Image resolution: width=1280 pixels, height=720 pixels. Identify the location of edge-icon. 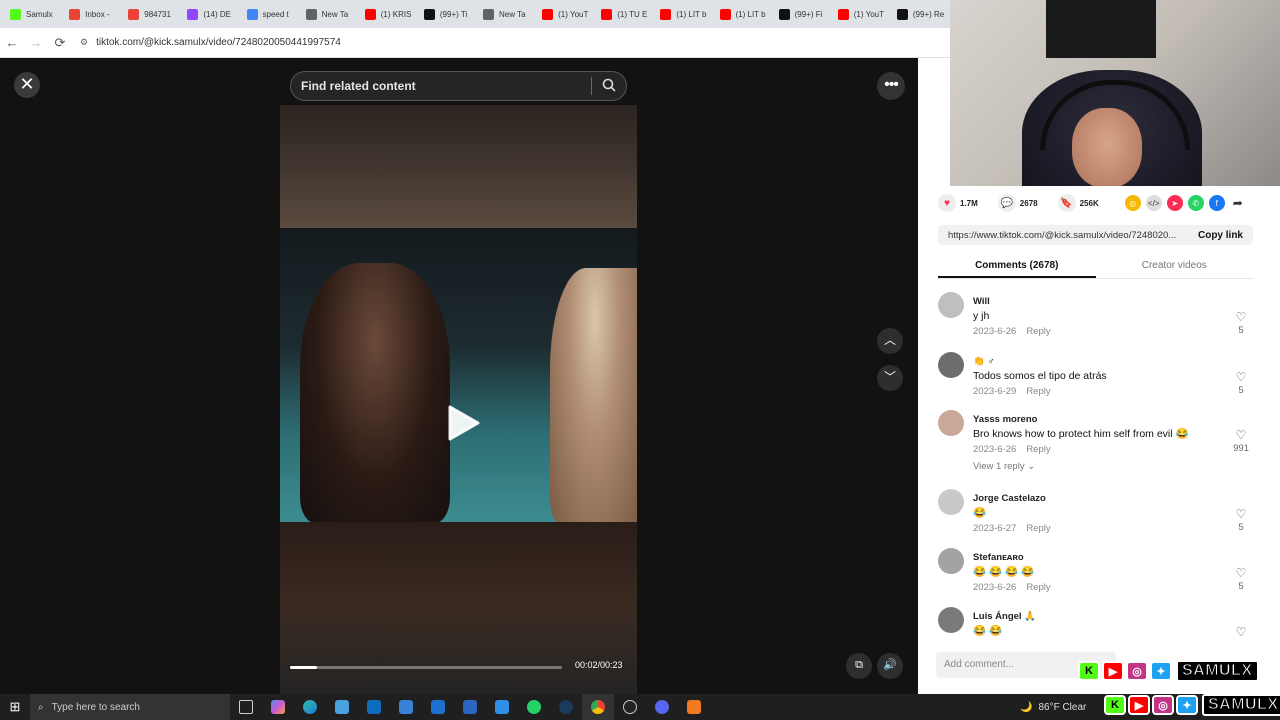
(310, 707).